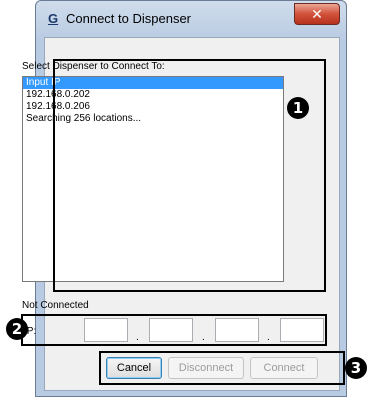 Image resolution: width=372 pixels, height=397 pixels. Describe the element at coordinates (298, 108) in the screenshot. I see `callout-number: 1` at that location.